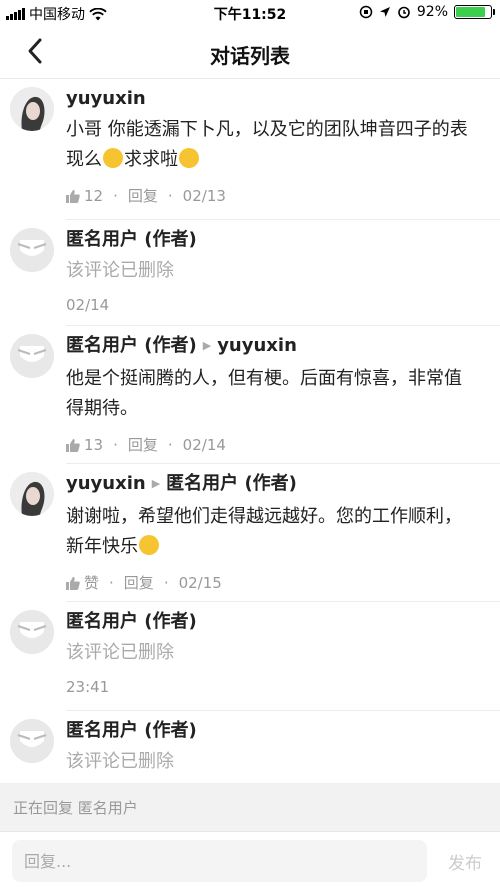  What do you see at coordinates (267, 144) in the screenshot?
I see `comment-text: 小哥 你能透漏下卜凡，以及它的团队坤音四子的表现么 求求啦` at bounding box center [267, 144].